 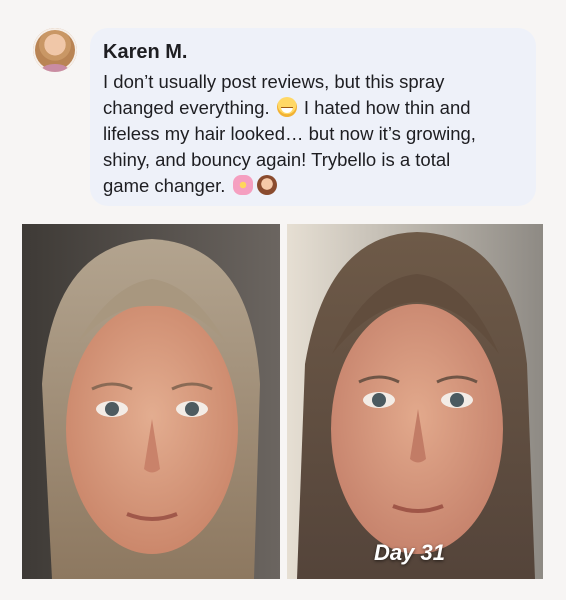 I want to click on review-line-2a: changed everything., so click(x=186, y=107).